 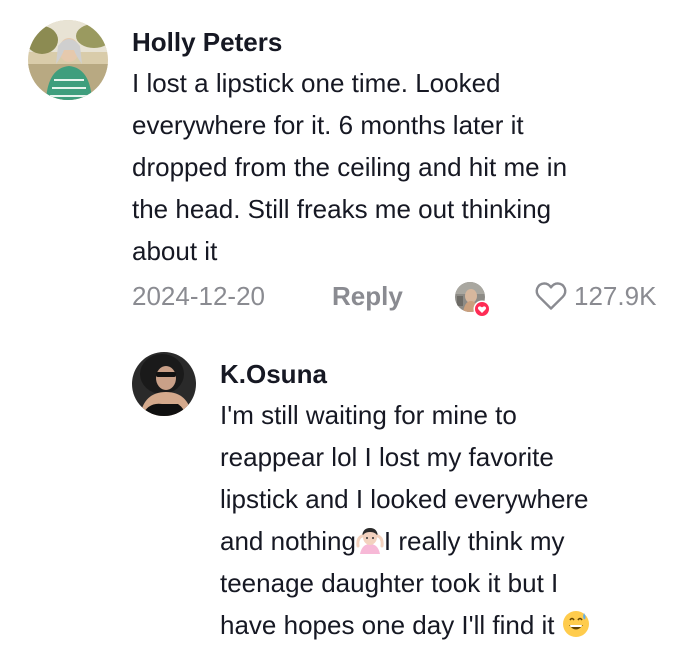 What do you see at coordinates (368, 415) in the screenshot?
I see `reply-text-line: I'm still waiting for mine to` at bounding box center [368, 415].